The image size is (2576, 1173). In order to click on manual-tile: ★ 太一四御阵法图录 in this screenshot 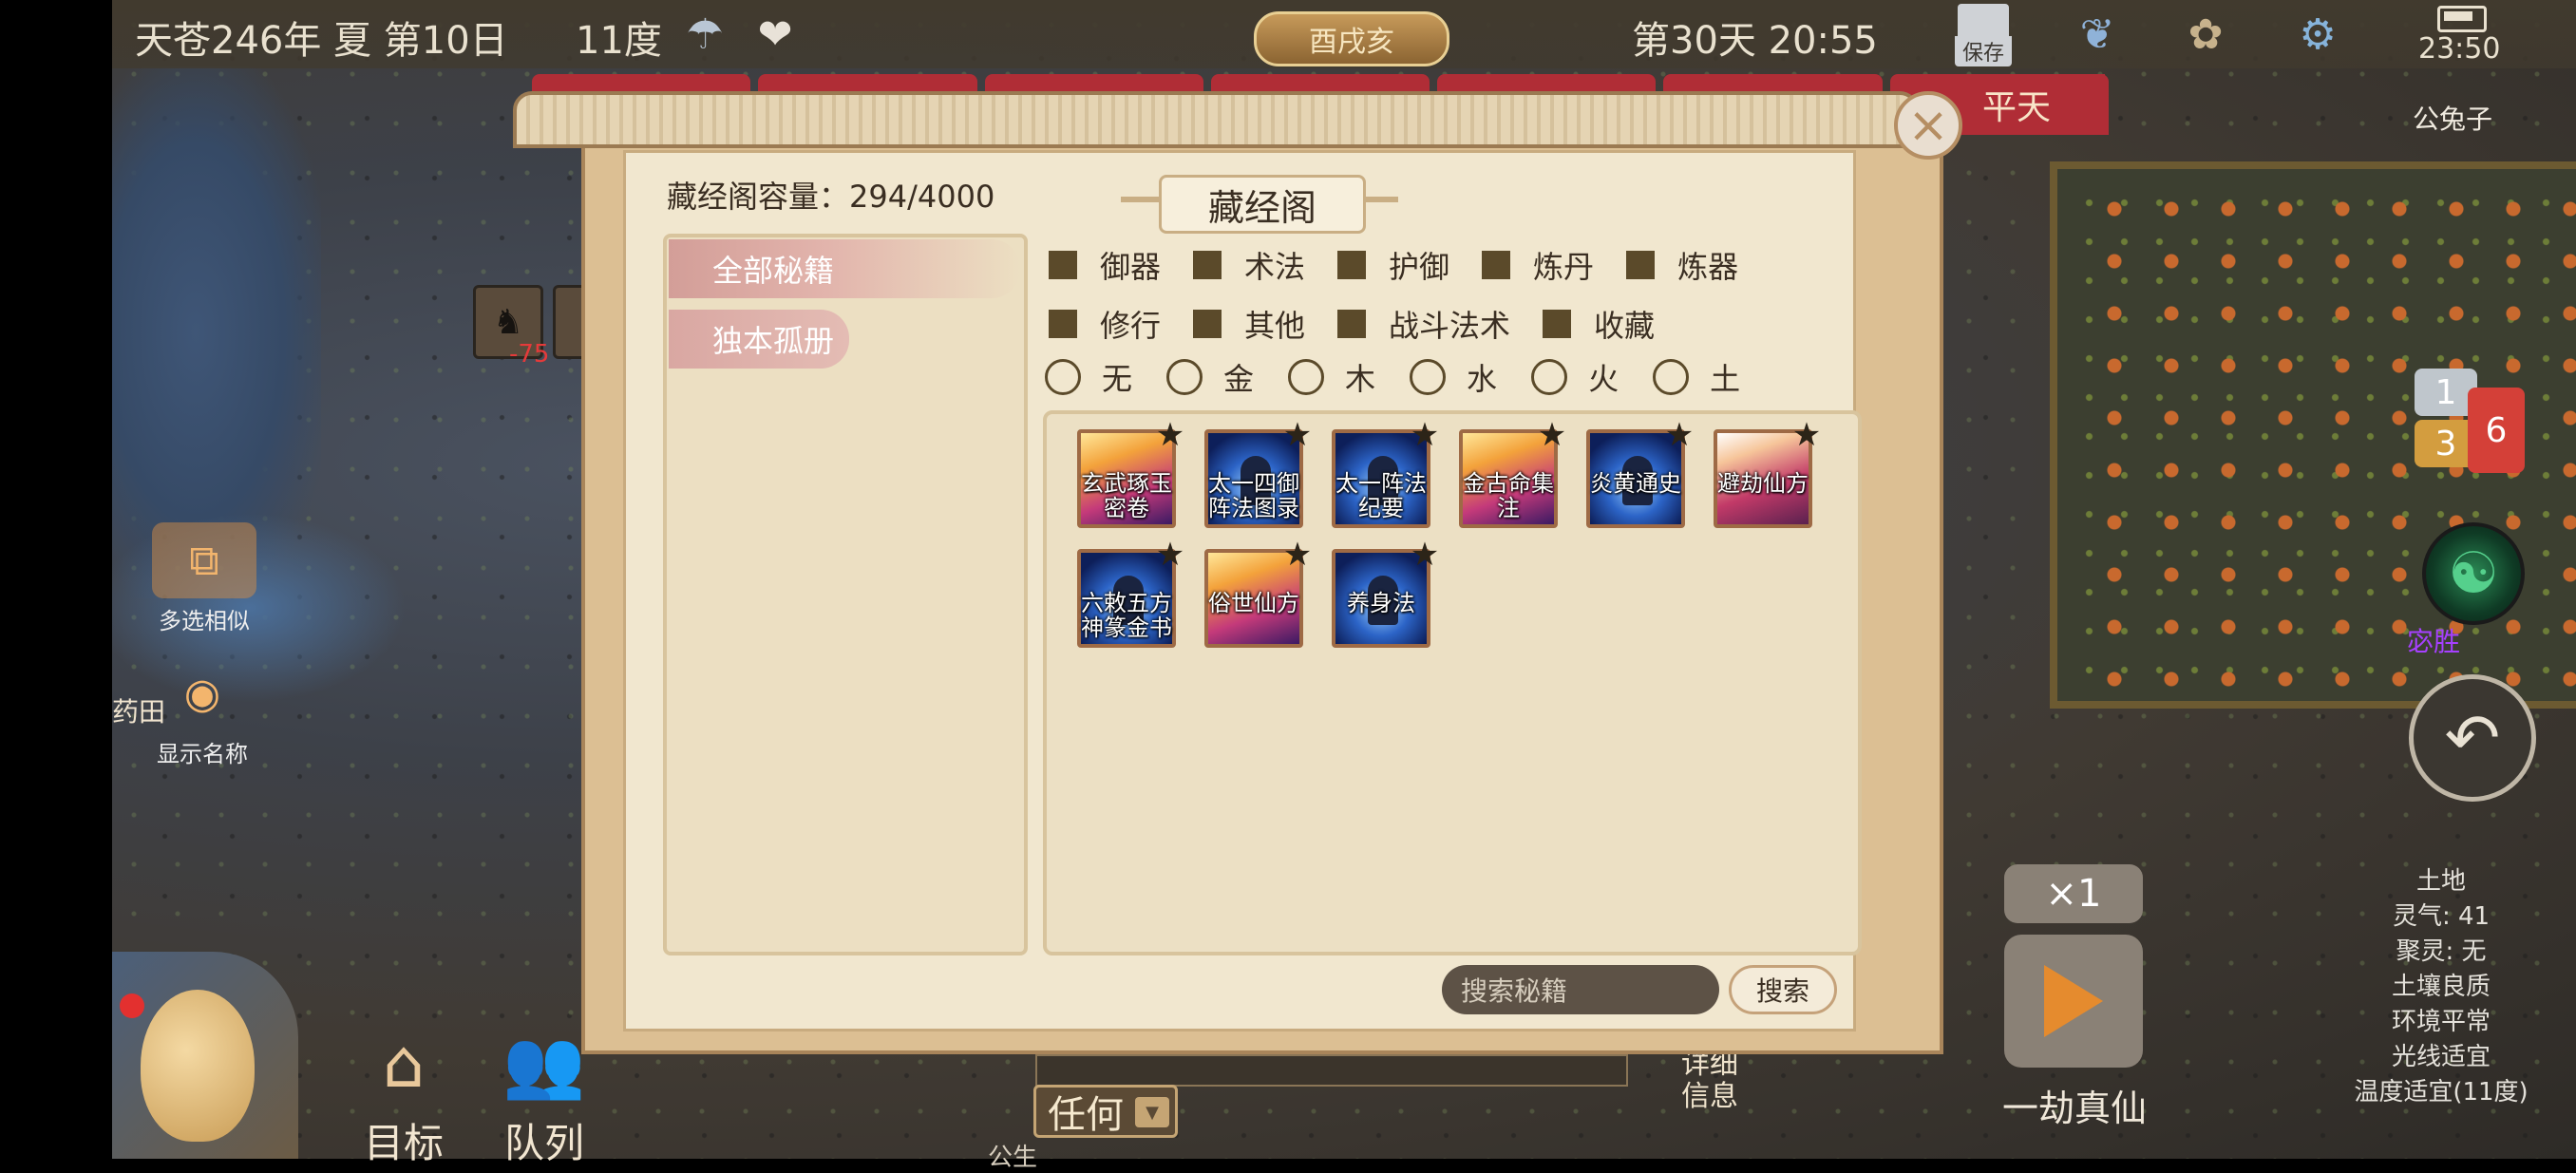, I will do `click(1258, 473)`.